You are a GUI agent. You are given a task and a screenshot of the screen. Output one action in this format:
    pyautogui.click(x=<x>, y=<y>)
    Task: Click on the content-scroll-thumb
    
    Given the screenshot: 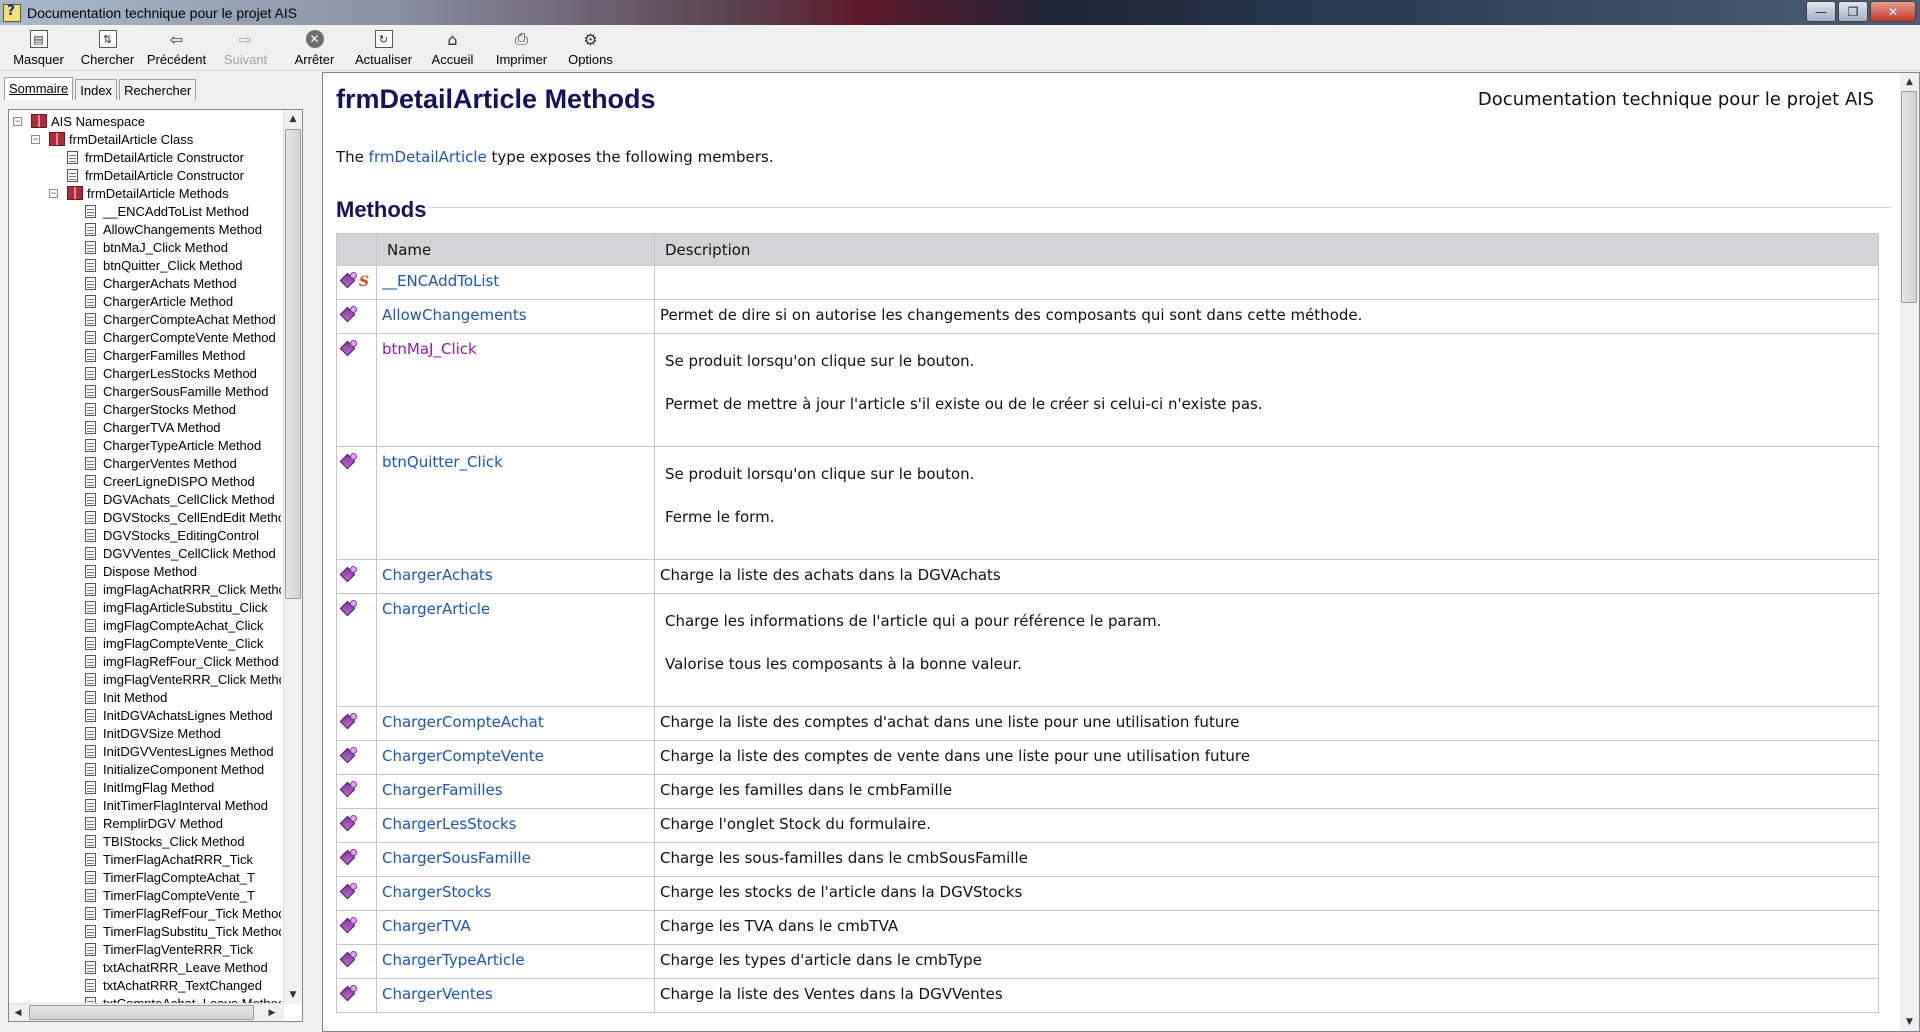 What is the action you would take?
    pyautogui.click(x=1909, y=197)
    